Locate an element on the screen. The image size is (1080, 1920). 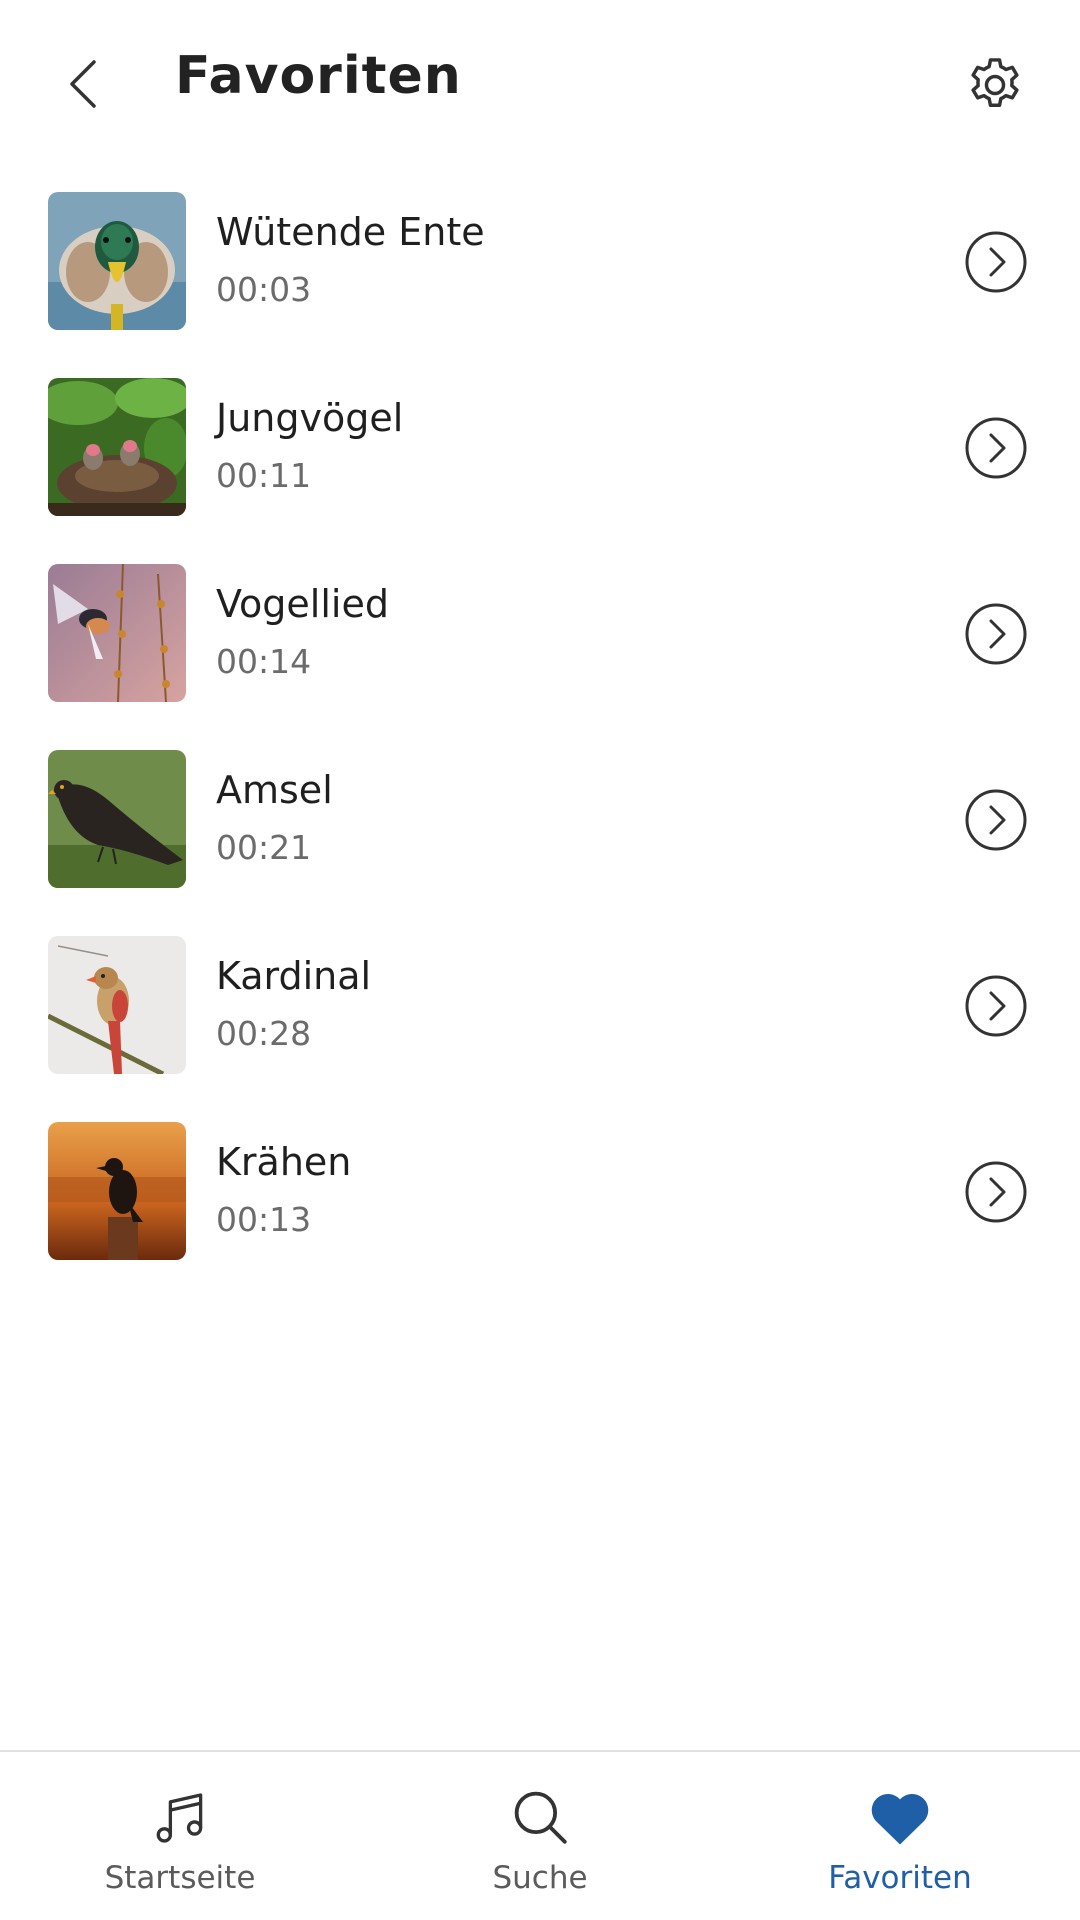
list-item: Vogellied 00:14 is located at coordinates (540, 657).